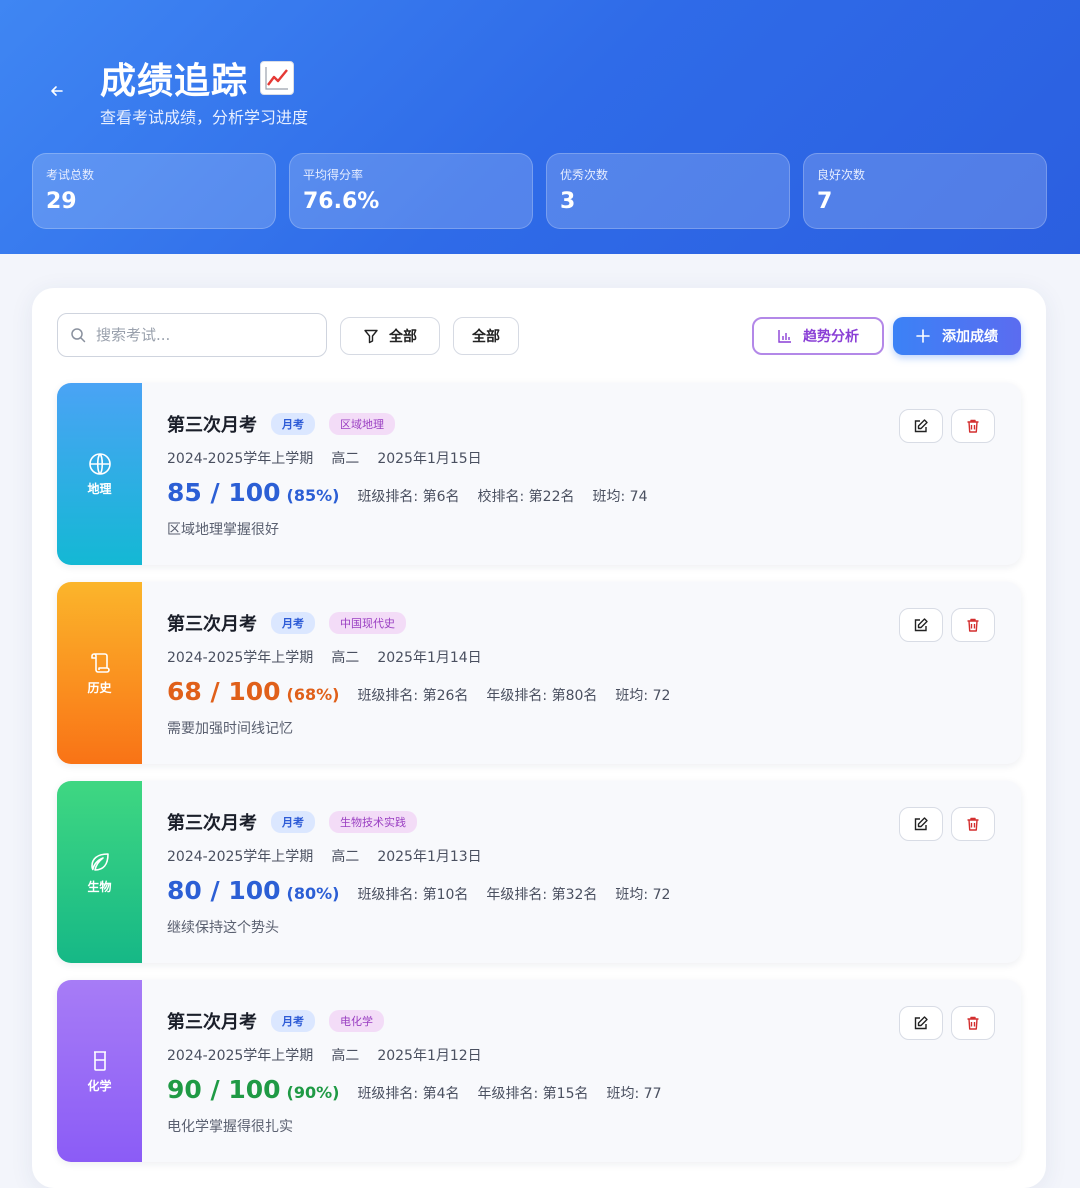 Image resolution: width=1080 pixels, height=1188 pixels. I want to click on exam-date: 2025年1月13日, so click(429, 857).